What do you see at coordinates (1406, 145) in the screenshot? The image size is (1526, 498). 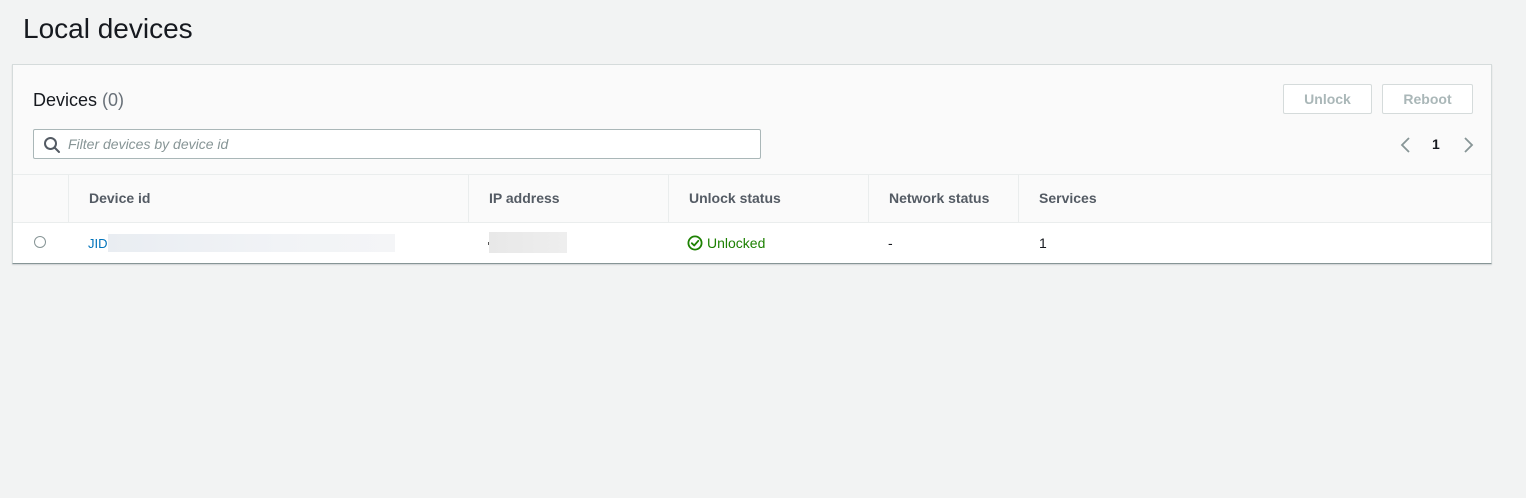 I see `chevron-left-icon` at bounding box center [1406, 145].